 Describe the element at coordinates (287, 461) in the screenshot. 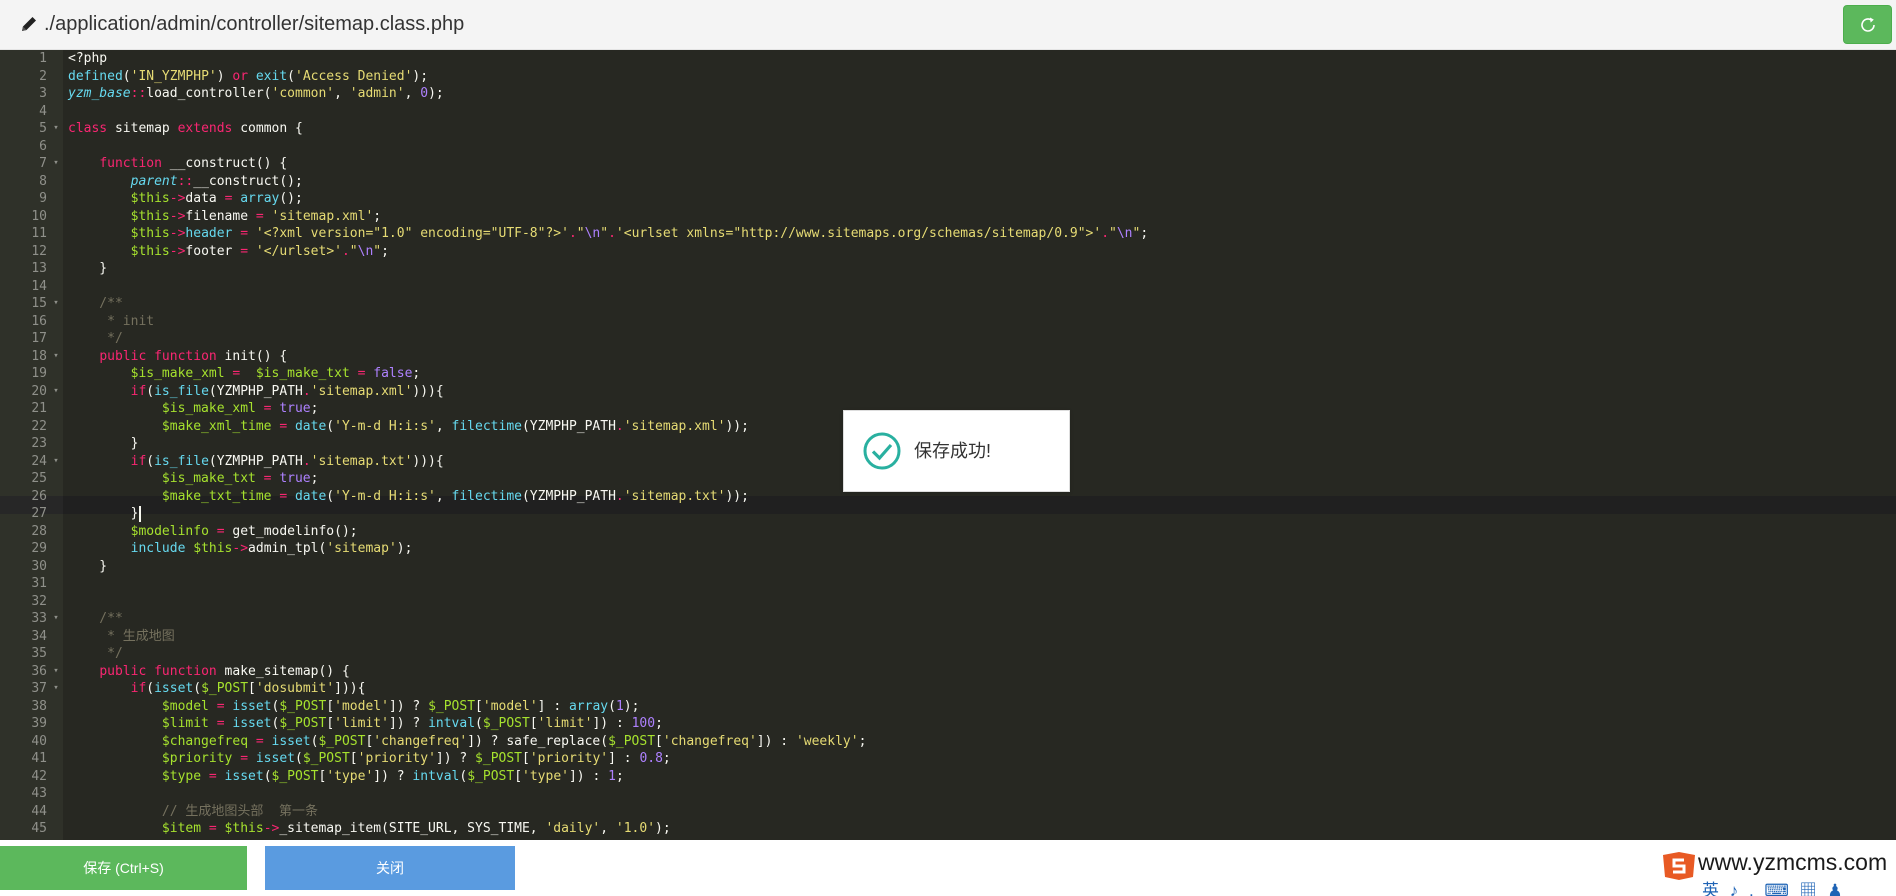

I see `code-text: if(is_file(YZMPHP_PATH.'sitemap.txt'))){` at that location.